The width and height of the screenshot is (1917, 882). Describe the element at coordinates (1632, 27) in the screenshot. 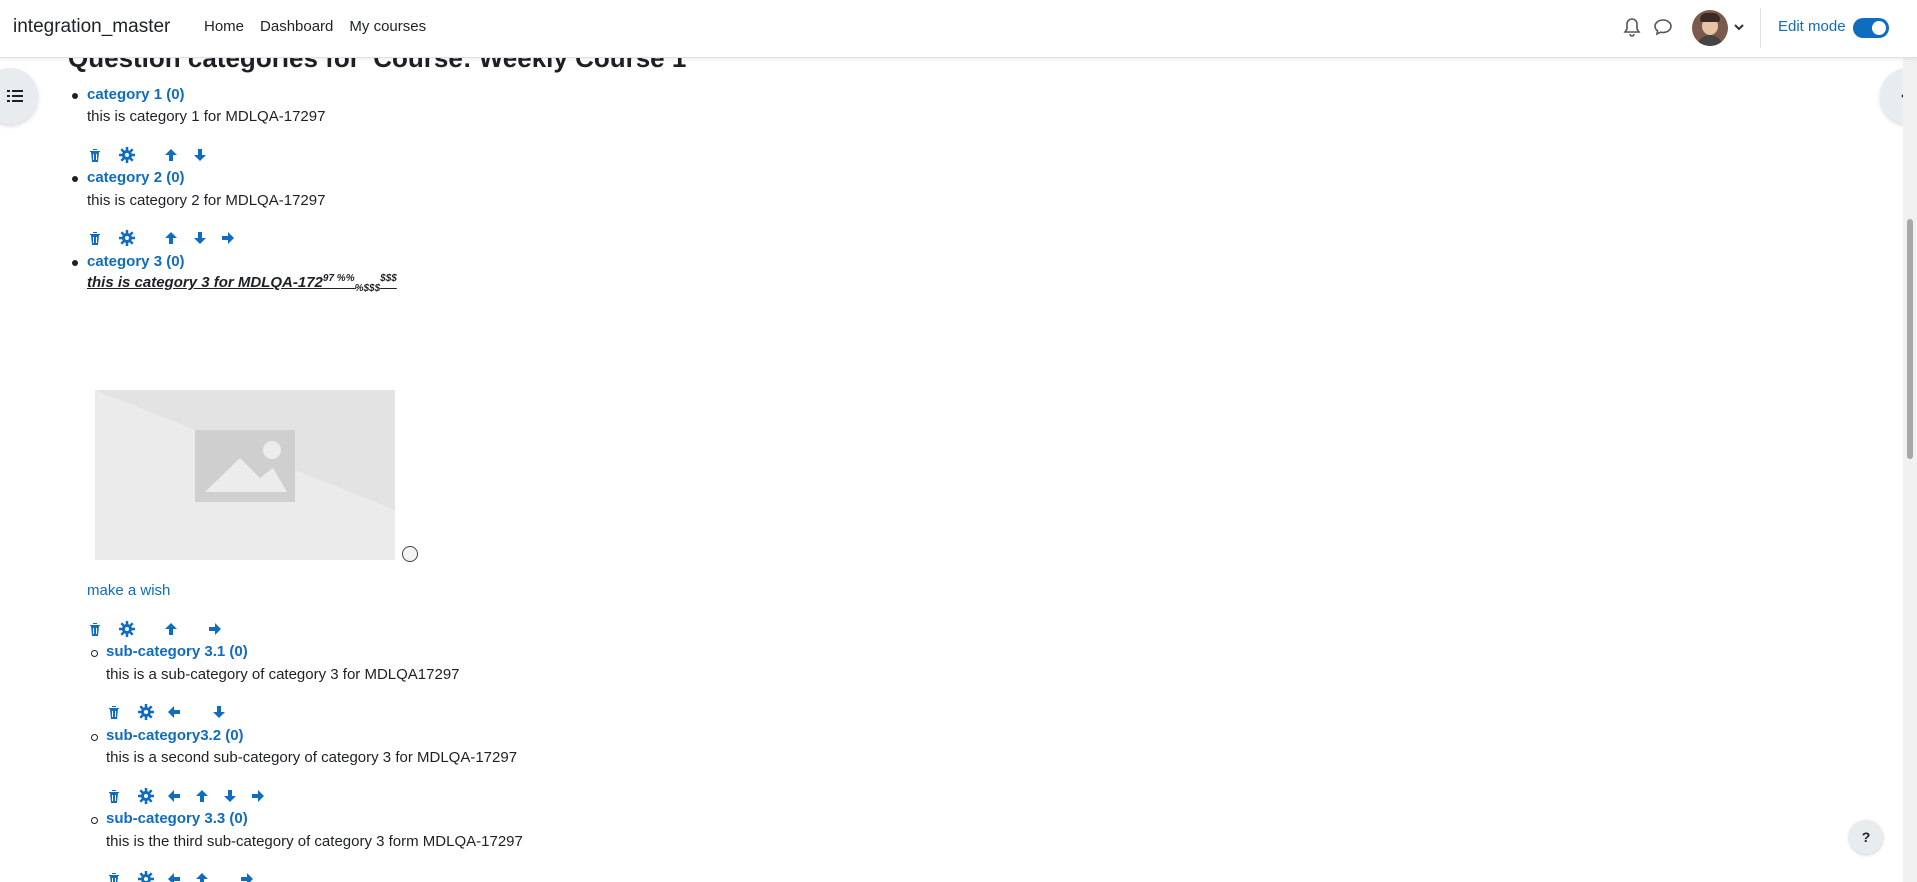

I see `bell-icon` at that location.